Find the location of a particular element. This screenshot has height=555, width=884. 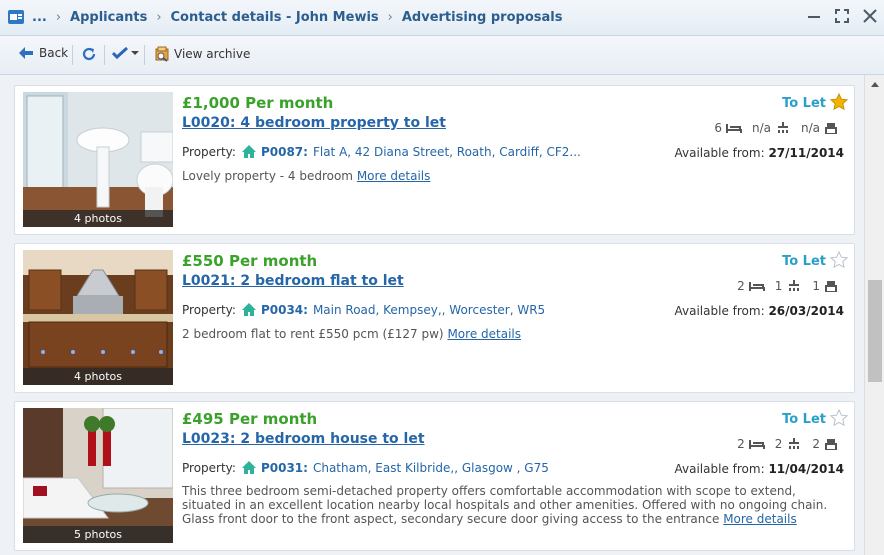

property-id: P0034: is located at coordinates (284, 310).